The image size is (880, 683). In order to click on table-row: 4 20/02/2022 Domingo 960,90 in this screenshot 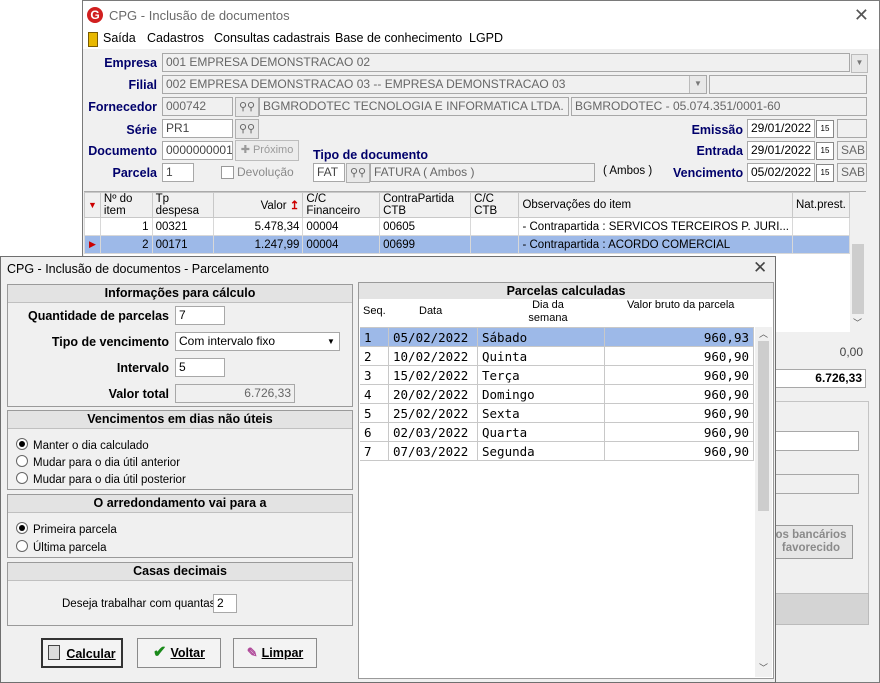, I will do `click(557, 394)`.